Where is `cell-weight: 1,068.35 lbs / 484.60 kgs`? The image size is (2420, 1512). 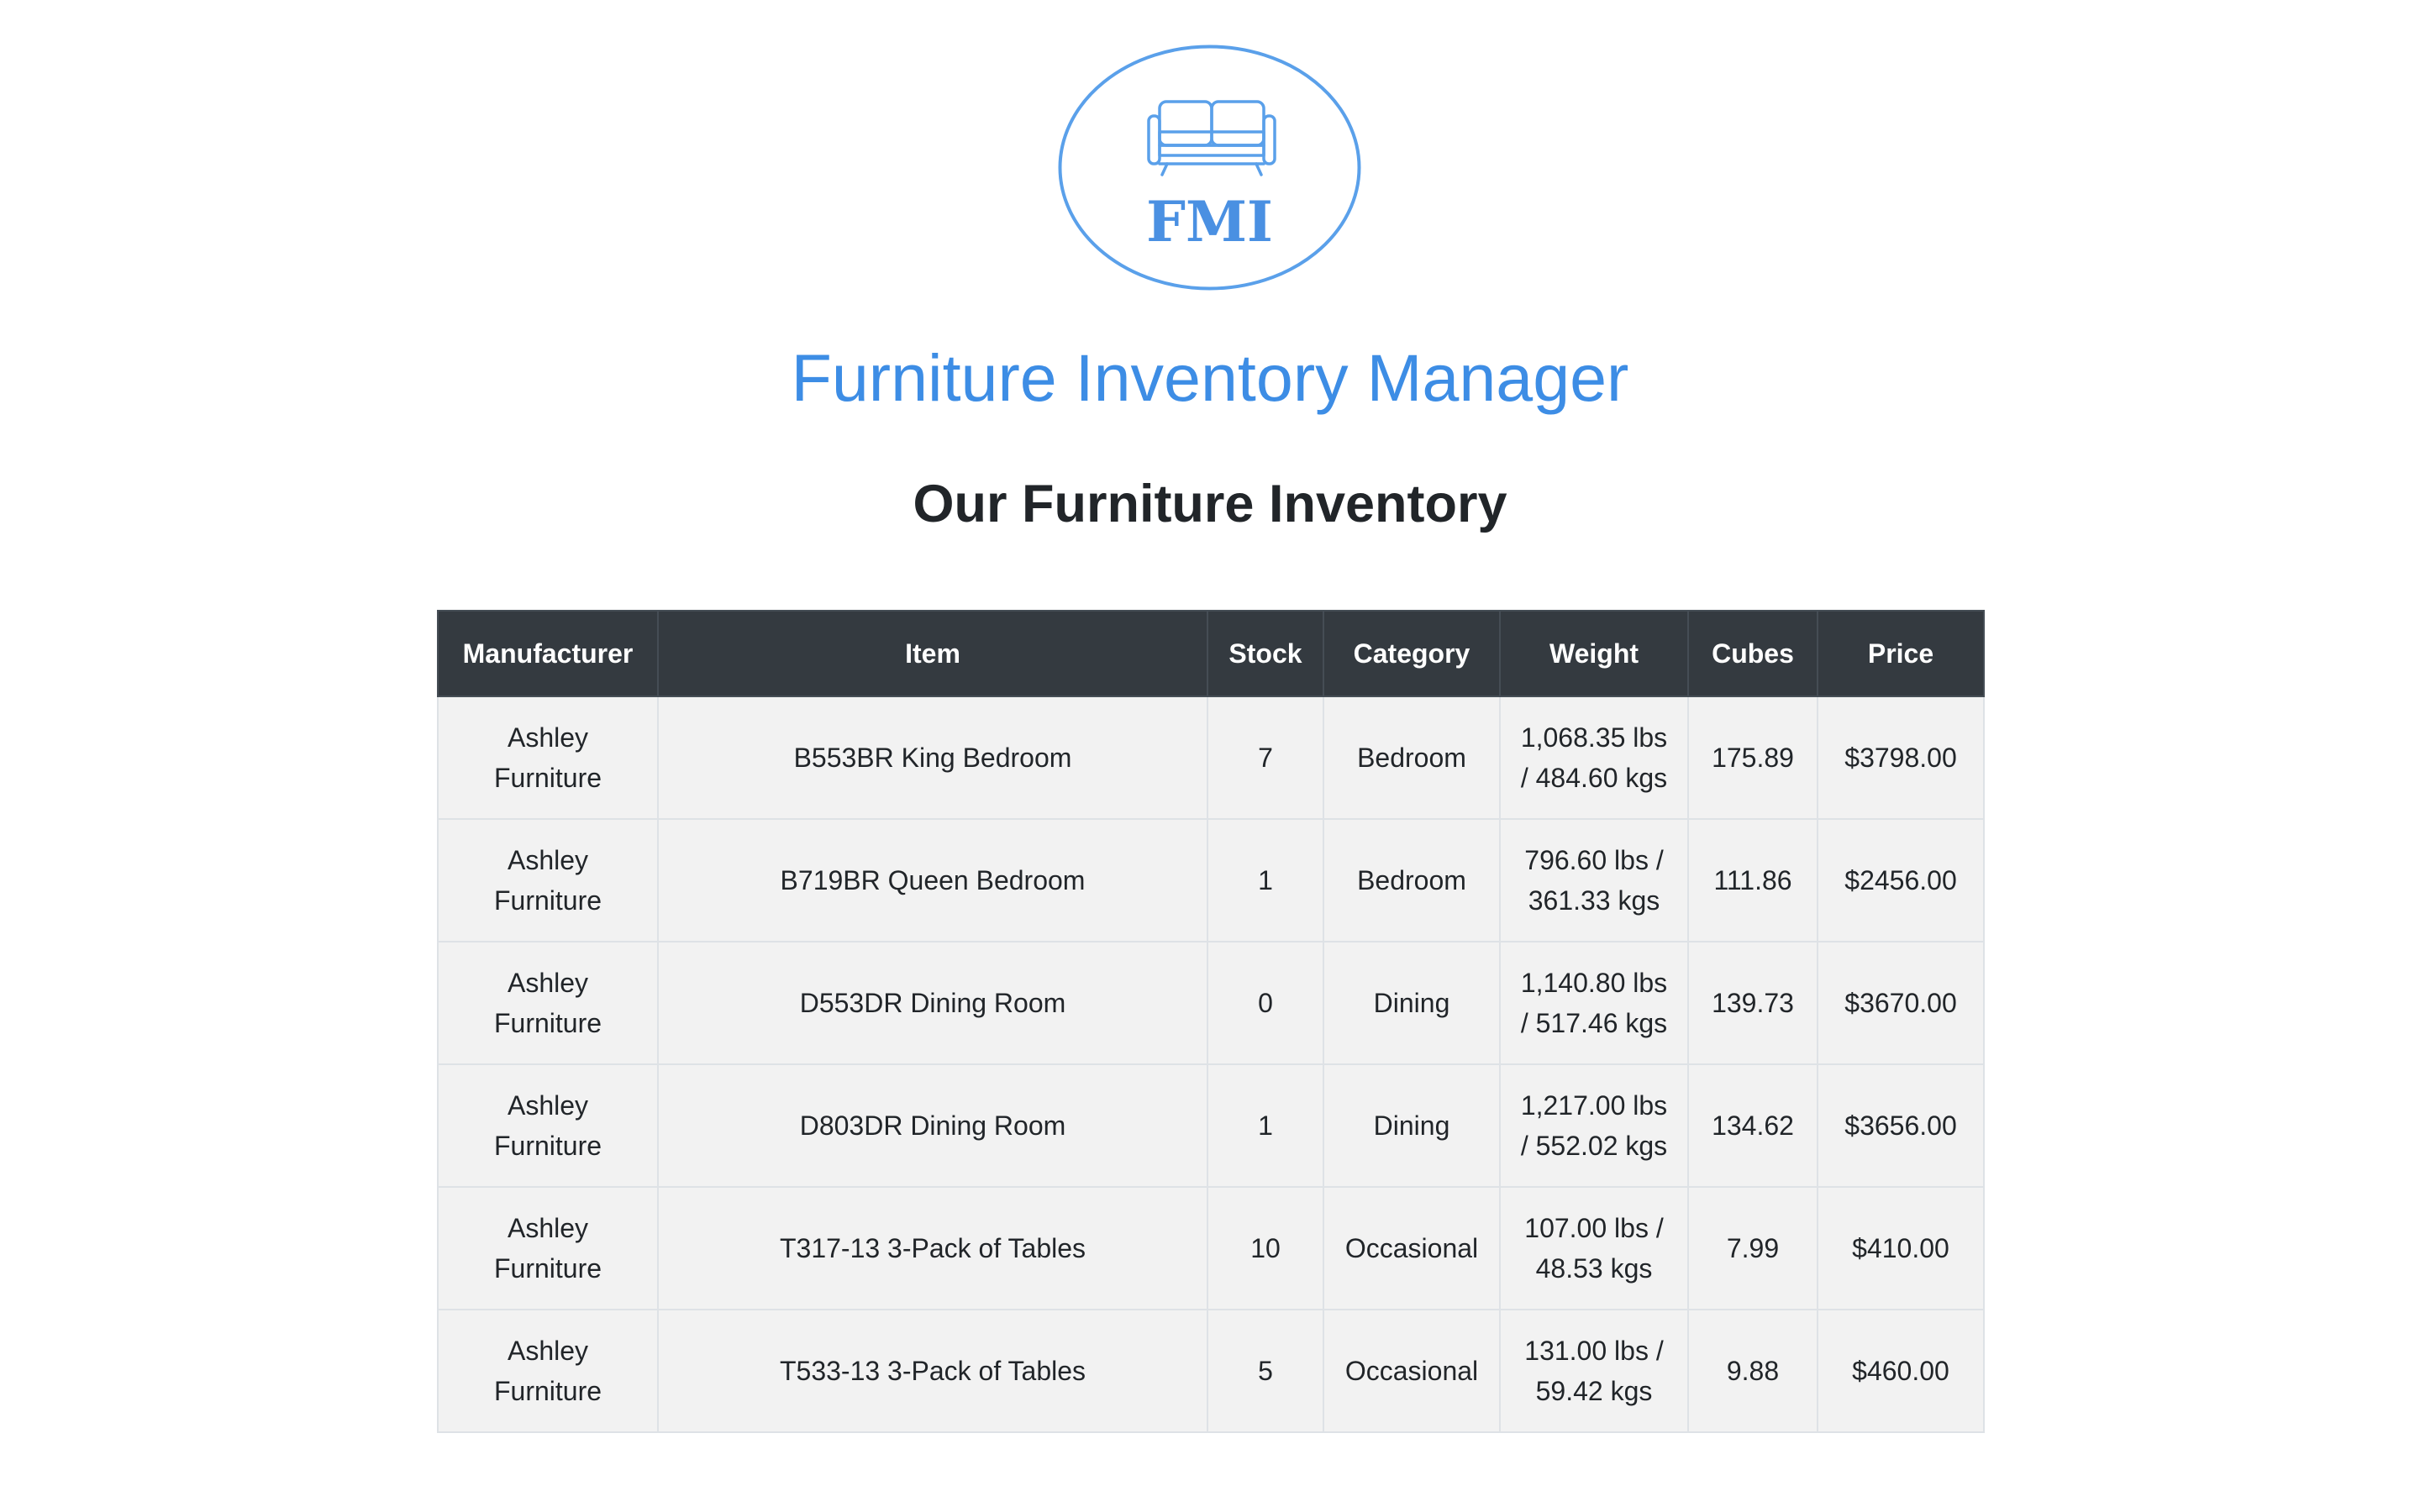
cell-weight: 1,068.35 lbs / 484.60 kgs is located at coordinates (1594, 758).